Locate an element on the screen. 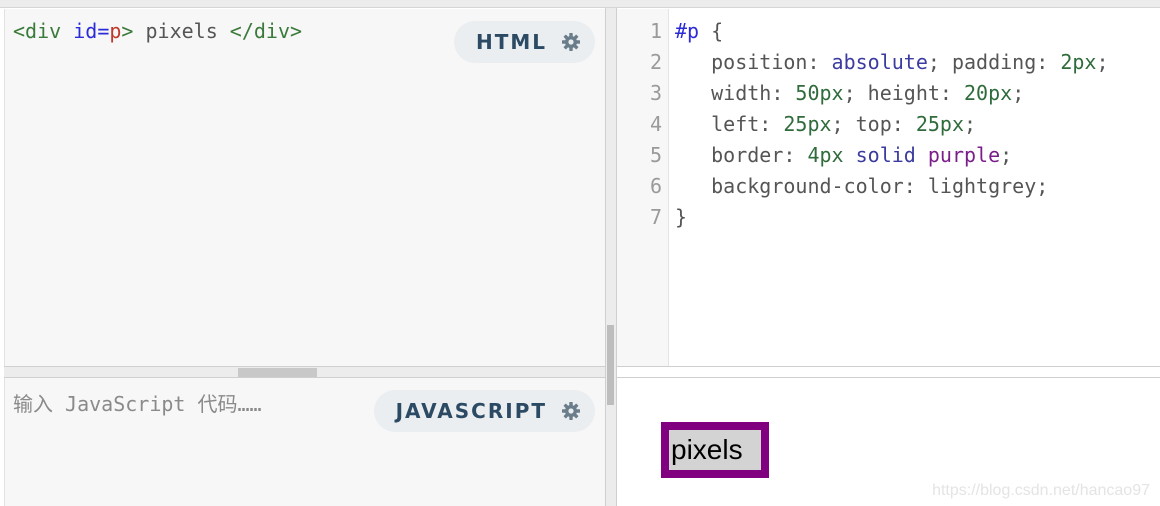 Image resolution: width=1160 pixels, height=506 pixels. javascript-settings-badge: JAVASCRIPT is located at coordinates (484, 411).